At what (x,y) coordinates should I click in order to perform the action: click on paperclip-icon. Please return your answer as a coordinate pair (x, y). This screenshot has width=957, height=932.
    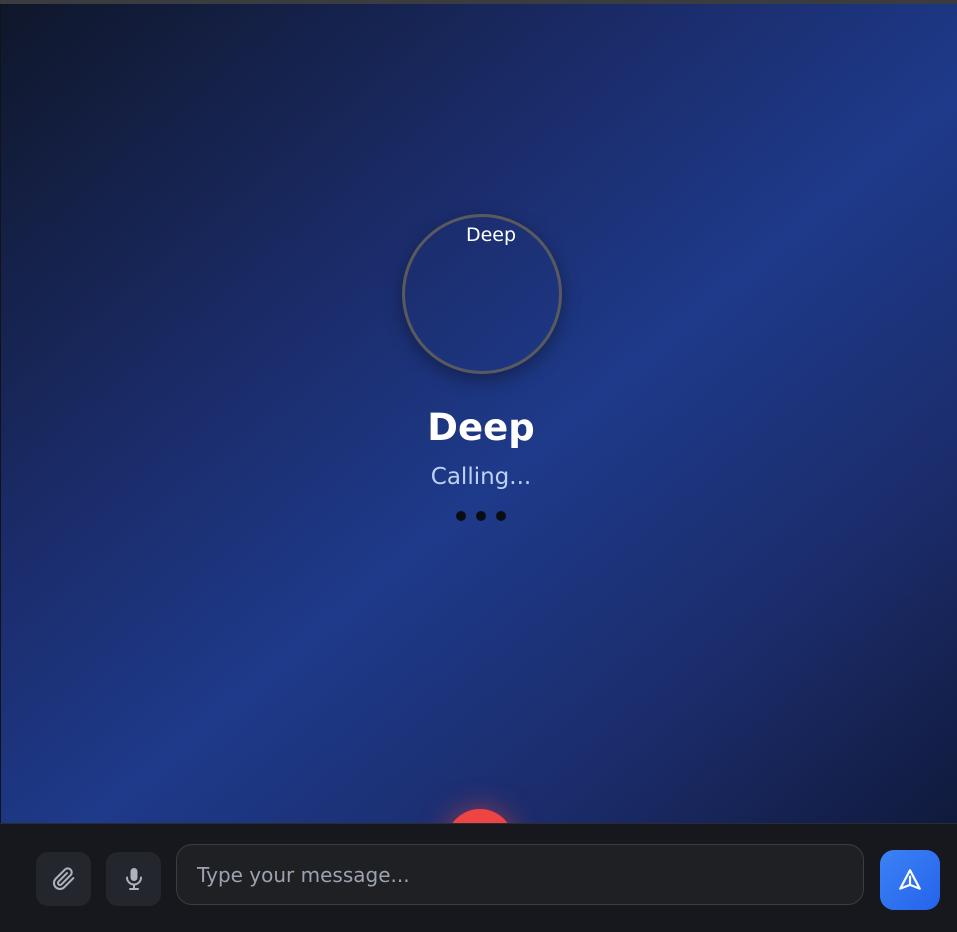
    Looking at the image, I should click on (63, 878).